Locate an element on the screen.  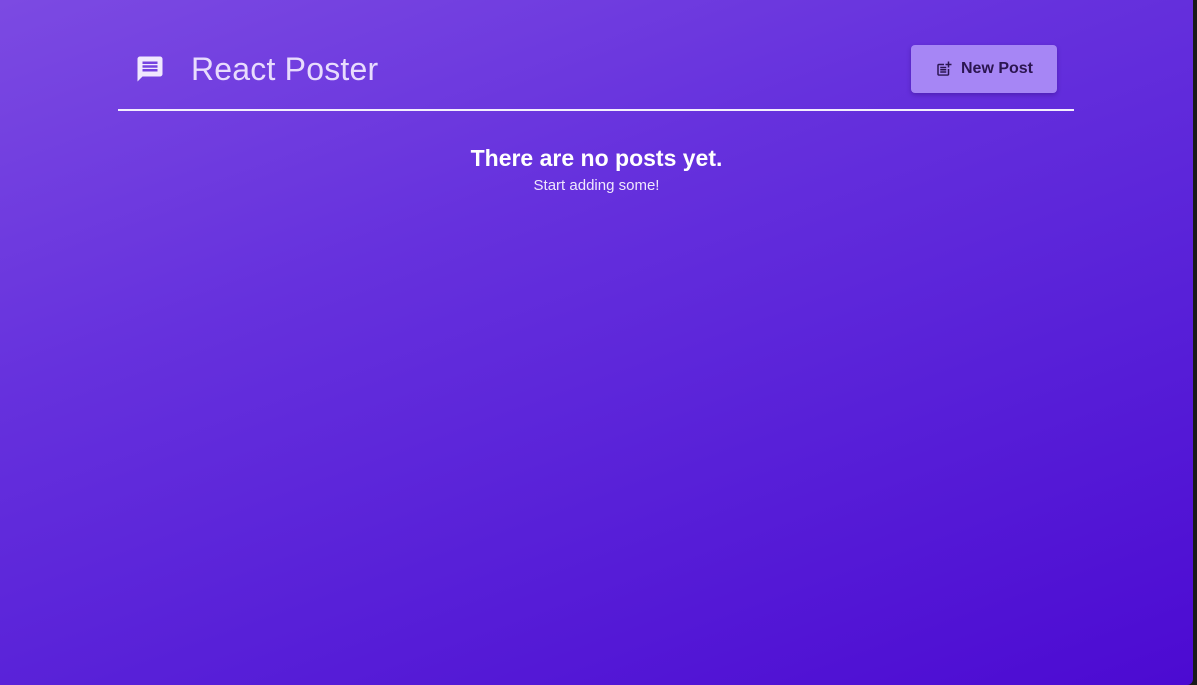
logo: React Poster is located at coordinates (256, 69).